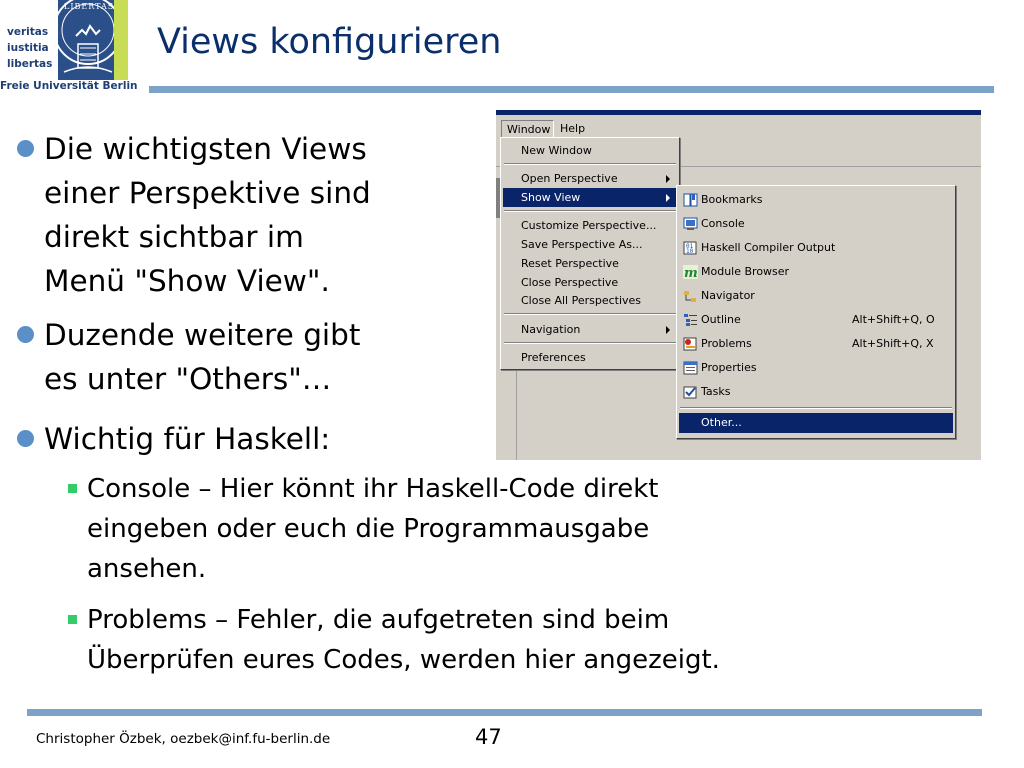  I want to click on university-name: Freie Universität Berlin, so click(69, 86).